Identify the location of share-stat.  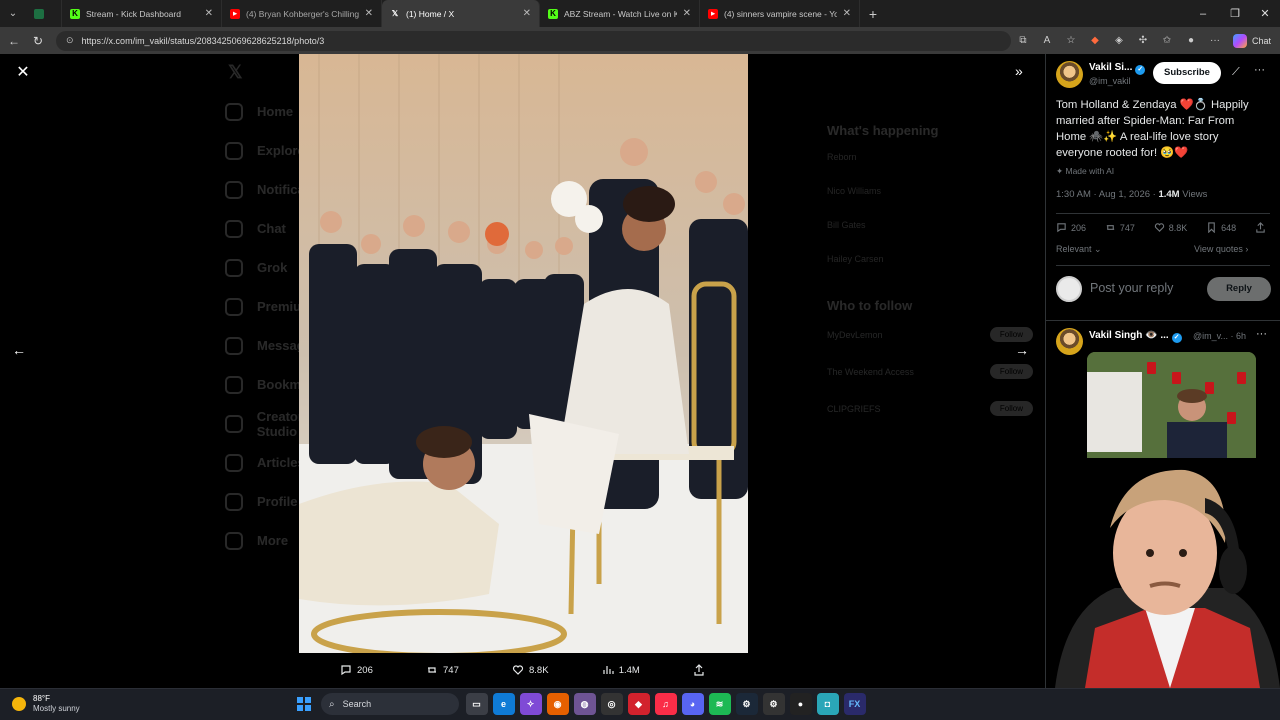
(1262, 227).